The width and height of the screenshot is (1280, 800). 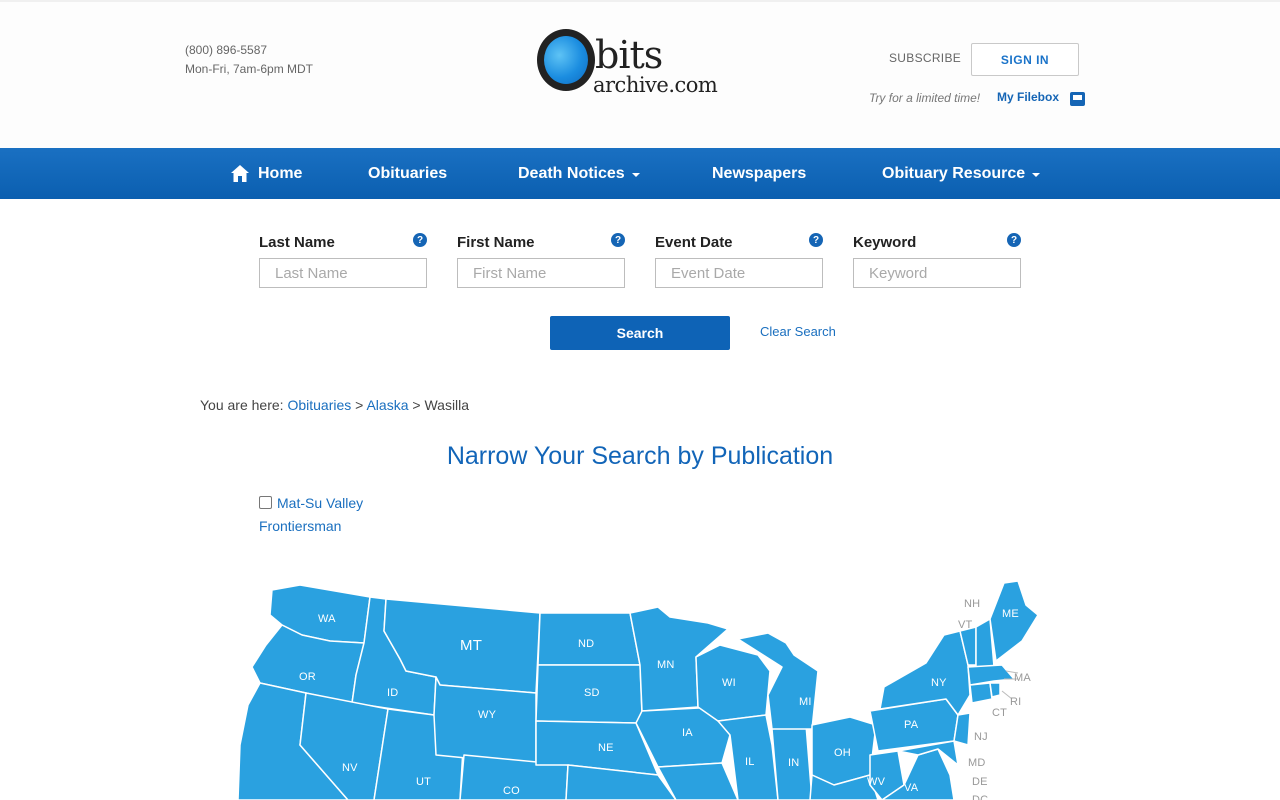 I want to click on nav-home: Home, so click(x=266, y=173).